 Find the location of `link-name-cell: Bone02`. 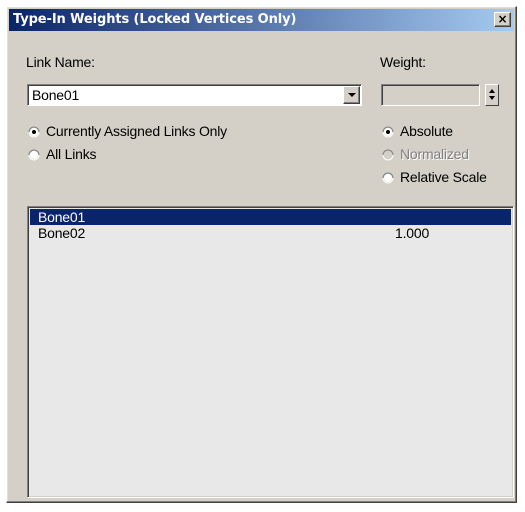

link-name-cell: Bone02 is located at coordinates (62, 233).